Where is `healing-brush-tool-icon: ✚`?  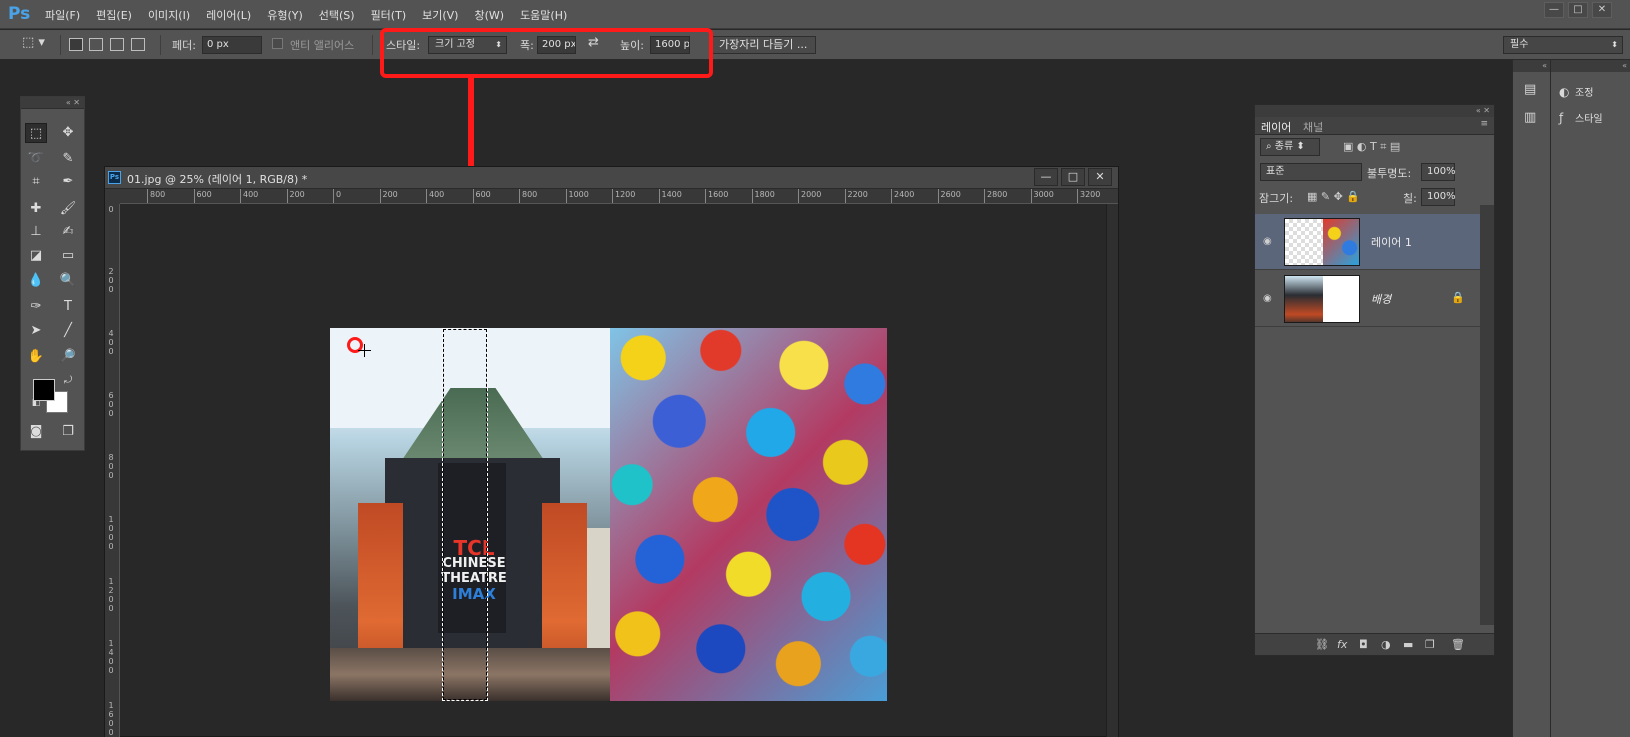 healing-brush-tool-icon: ✚ is located at coordinates (36, 209).